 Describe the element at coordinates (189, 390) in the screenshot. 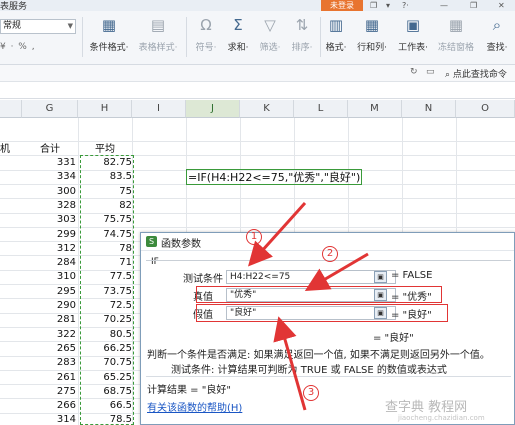

I see `calculation-result: 计算结果 = "良好"` at that location.